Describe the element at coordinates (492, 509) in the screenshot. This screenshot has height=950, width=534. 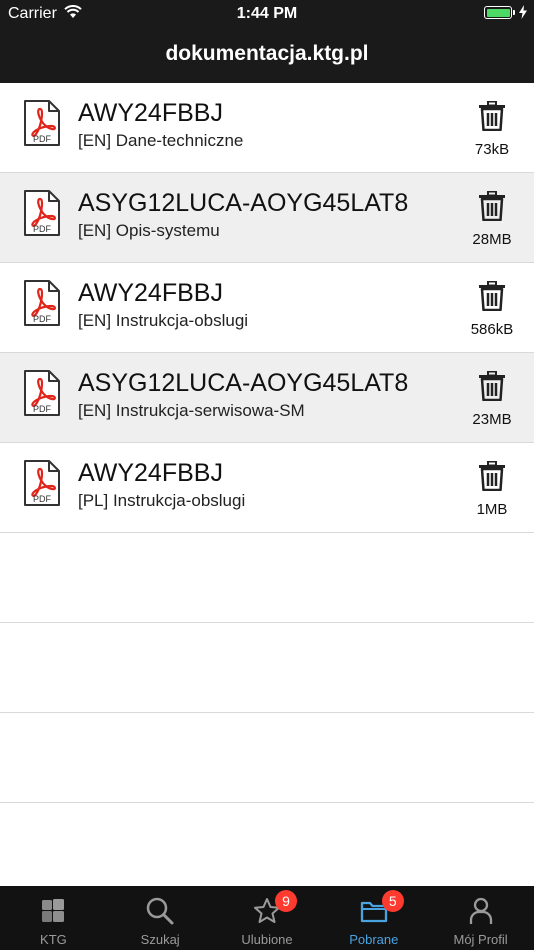
I see `file-size: 1MB` at that location.